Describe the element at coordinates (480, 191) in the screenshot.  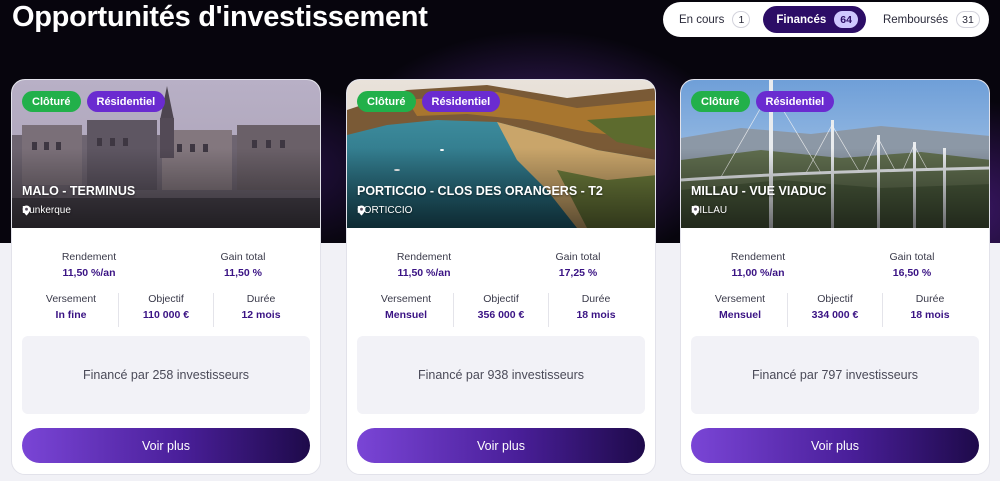
I see `project-title: PORTICCIO - CLOS DES ORANGERS - T2` at that location.